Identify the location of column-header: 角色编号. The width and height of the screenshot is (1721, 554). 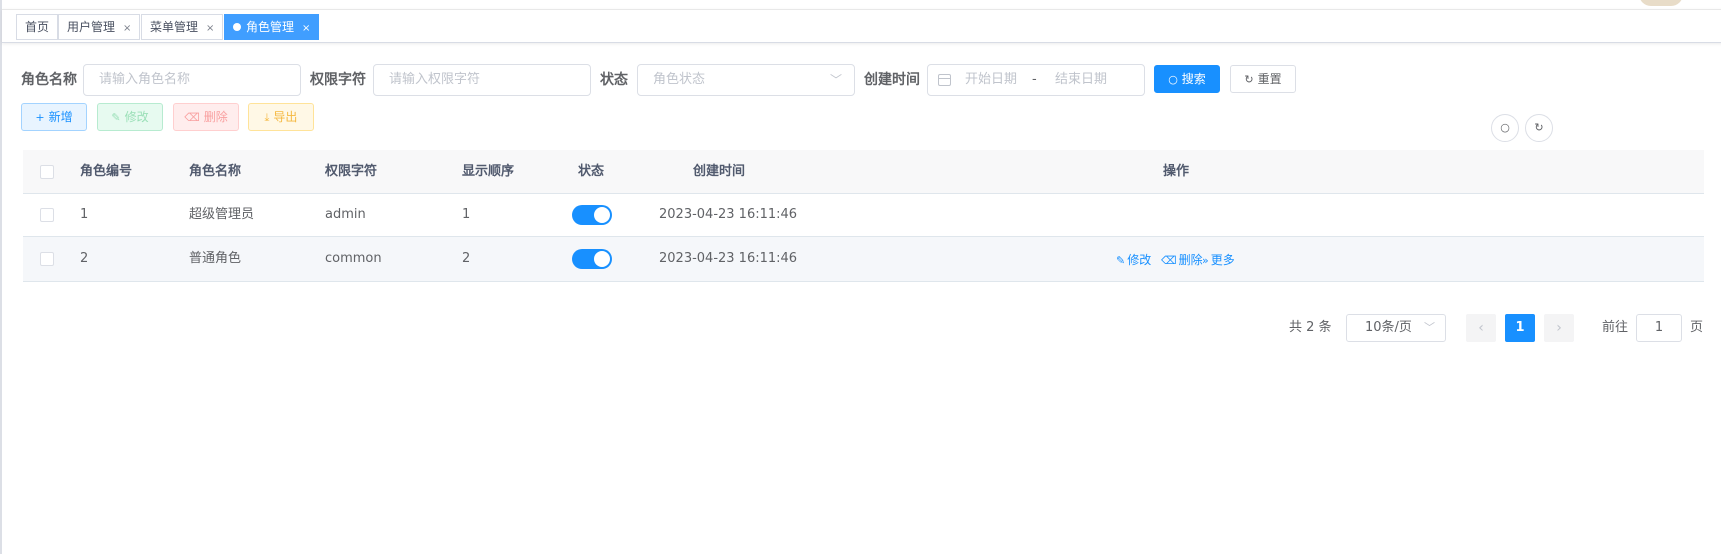
(106, 172).